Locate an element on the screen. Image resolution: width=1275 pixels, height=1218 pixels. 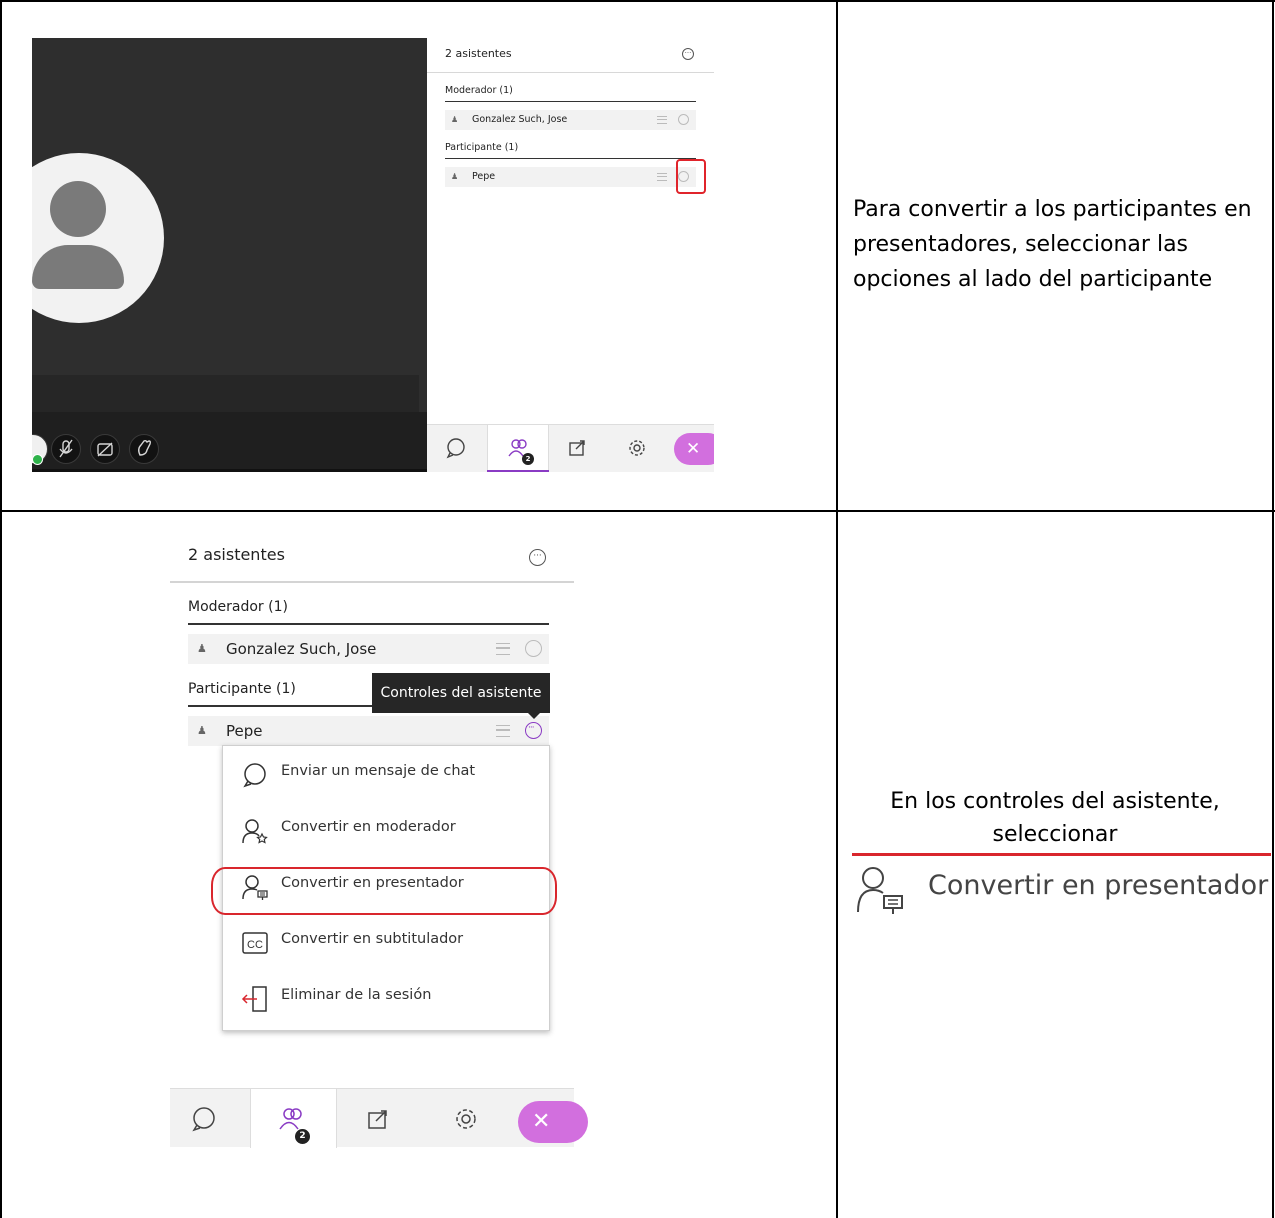
avatar-head is located at coordinates (78, 209).